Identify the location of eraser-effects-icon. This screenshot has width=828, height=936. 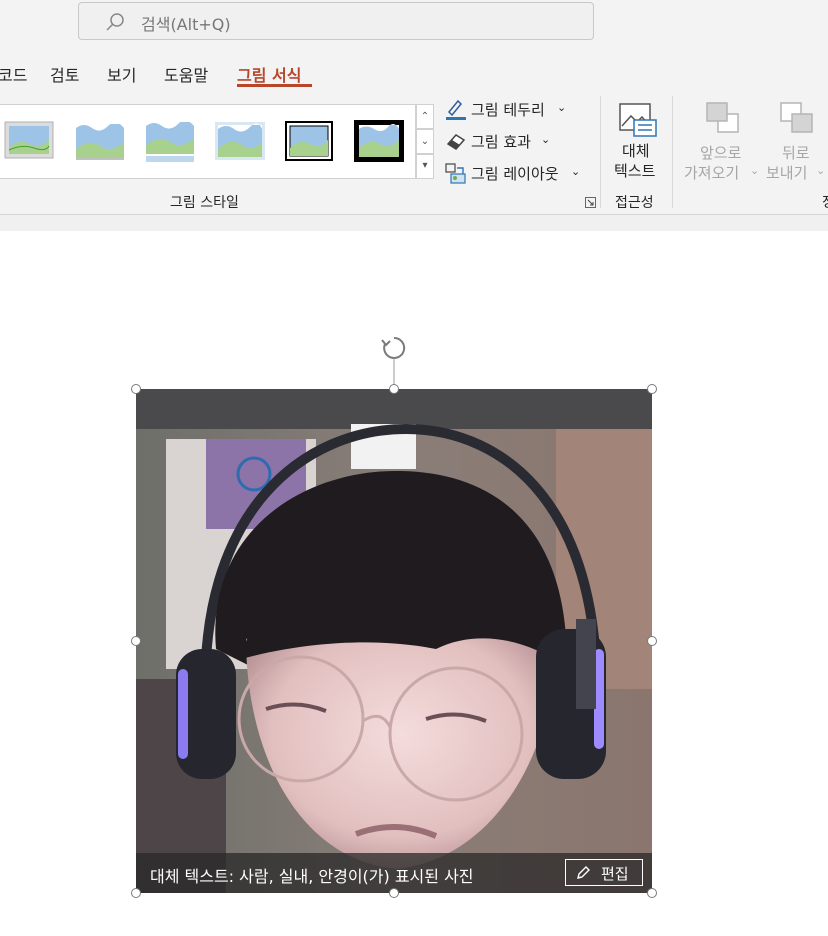
(456, 142).